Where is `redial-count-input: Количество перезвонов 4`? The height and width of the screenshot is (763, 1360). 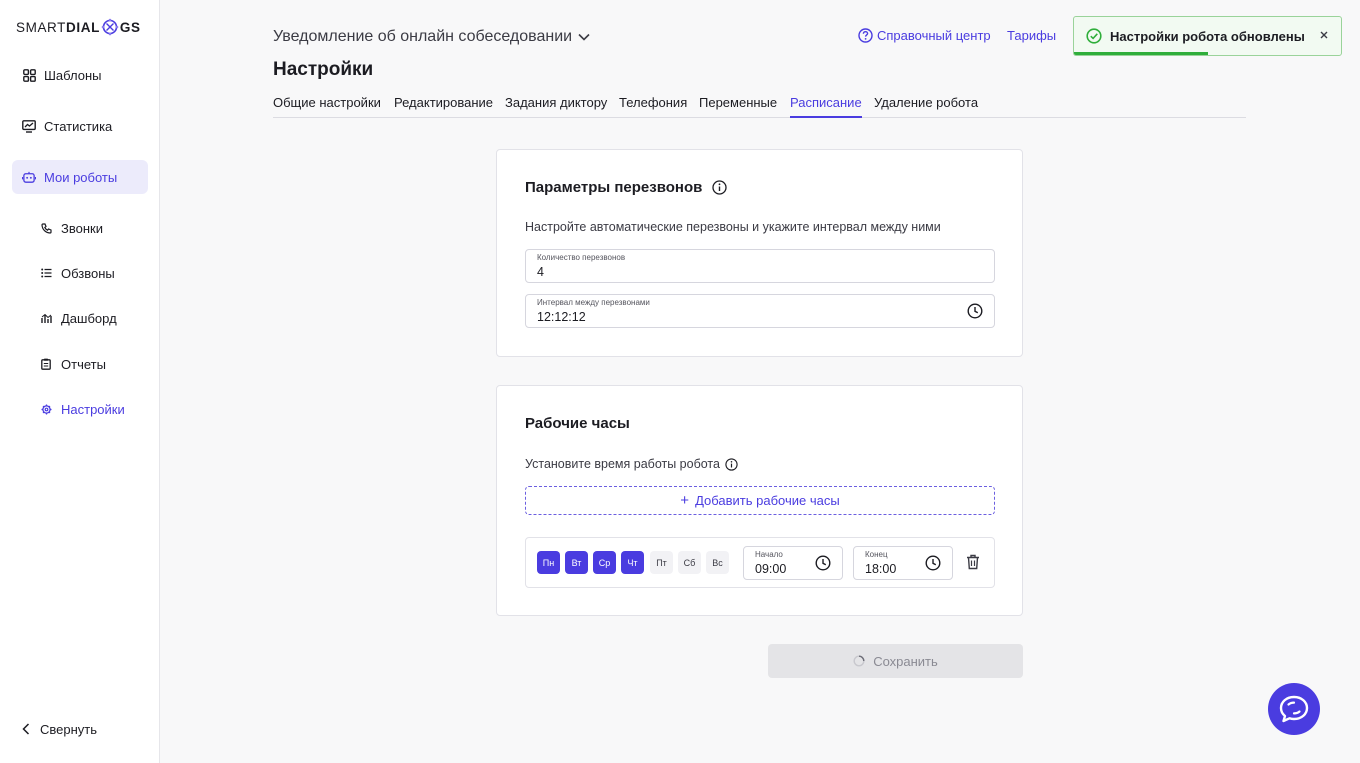 redial-count-input: Количество перезвонов 4 is located at coordinates (760, 266).